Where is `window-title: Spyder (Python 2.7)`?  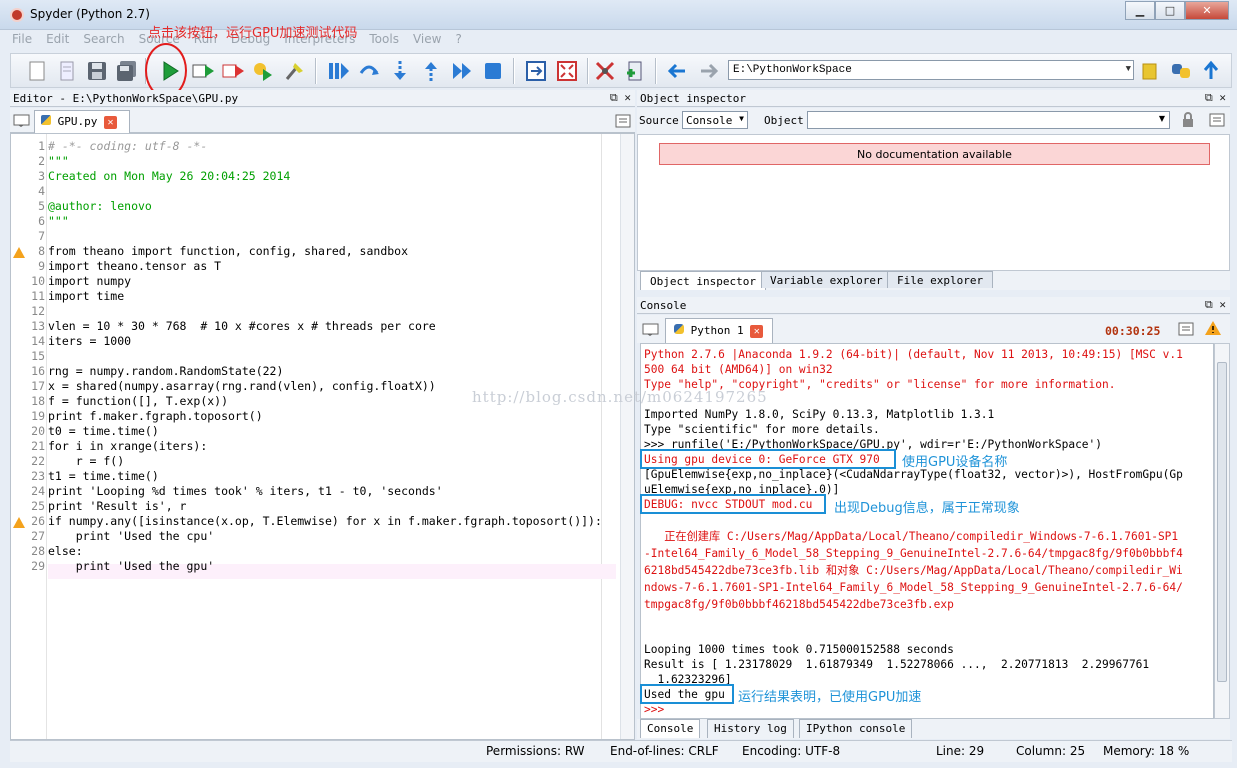 window-title: Spyder (Python 2.7) is located at coordinates (90, 14).